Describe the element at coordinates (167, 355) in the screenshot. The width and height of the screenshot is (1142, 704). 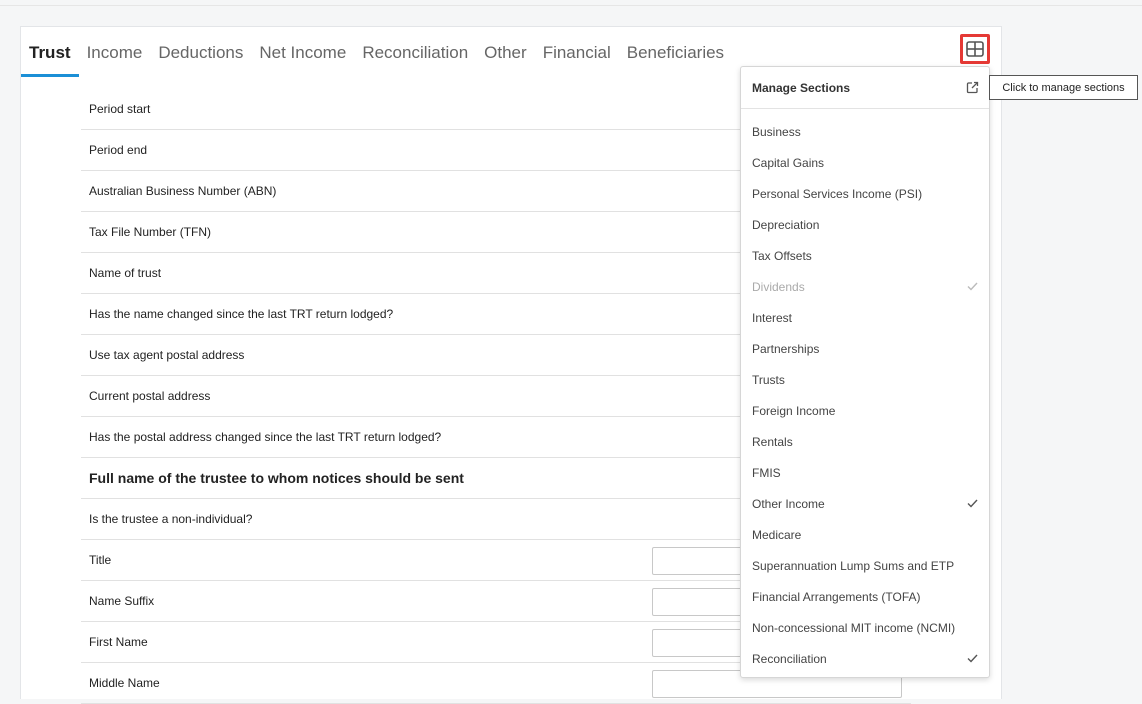
I see `field-label: Use tax agent postal address` at that location.